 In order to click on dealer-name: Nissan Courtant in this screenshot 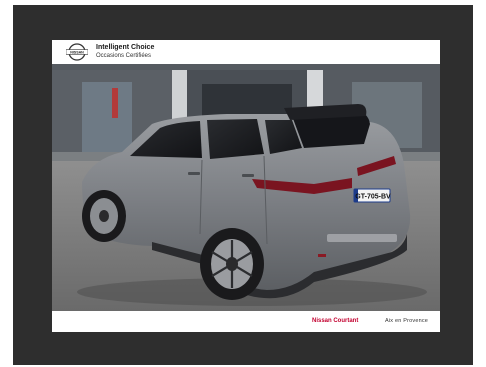, I will do `click(335, 321)`.